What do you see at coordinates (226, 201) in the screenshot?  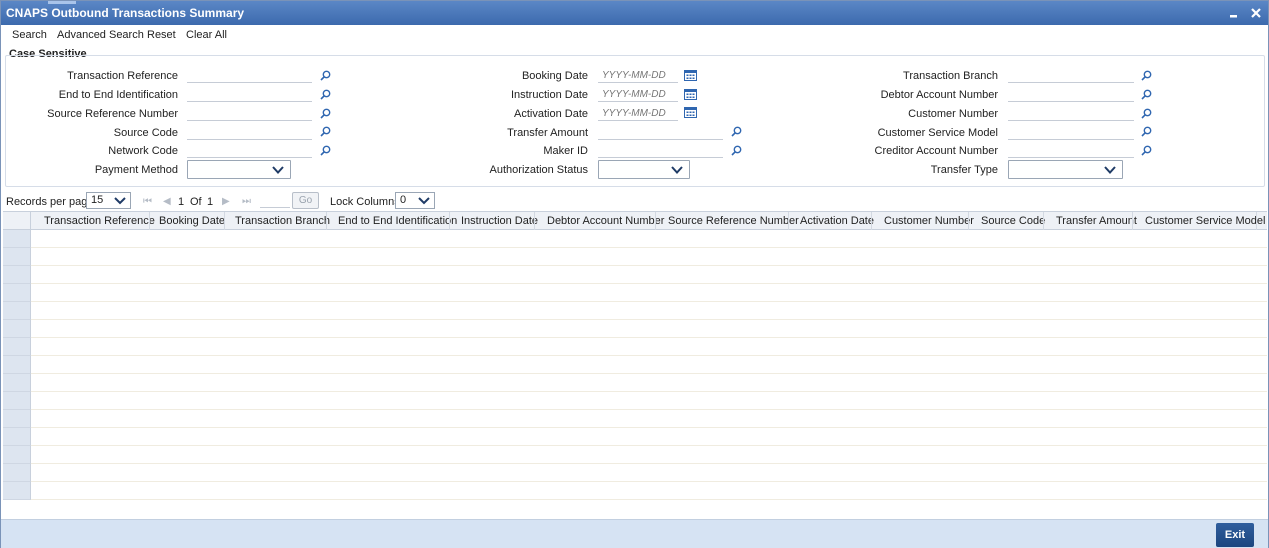 I see `next-page-icon: ▶` at bounding box center [226, 201].